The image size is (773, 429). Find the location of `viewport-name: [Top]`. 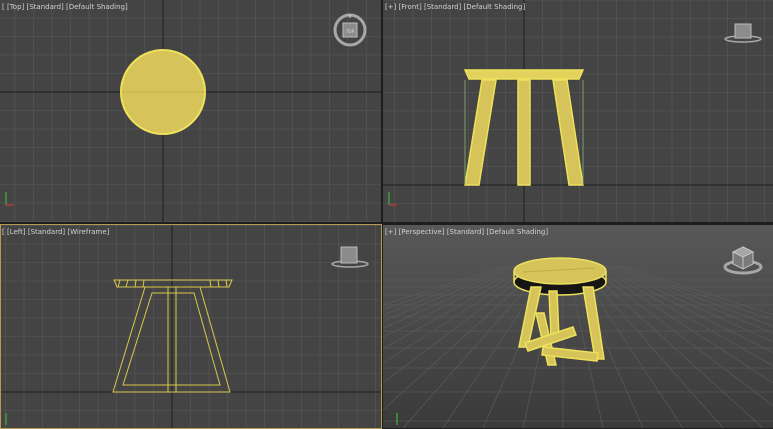

viewport-name: [Top] is located at coordinates (15, 7).